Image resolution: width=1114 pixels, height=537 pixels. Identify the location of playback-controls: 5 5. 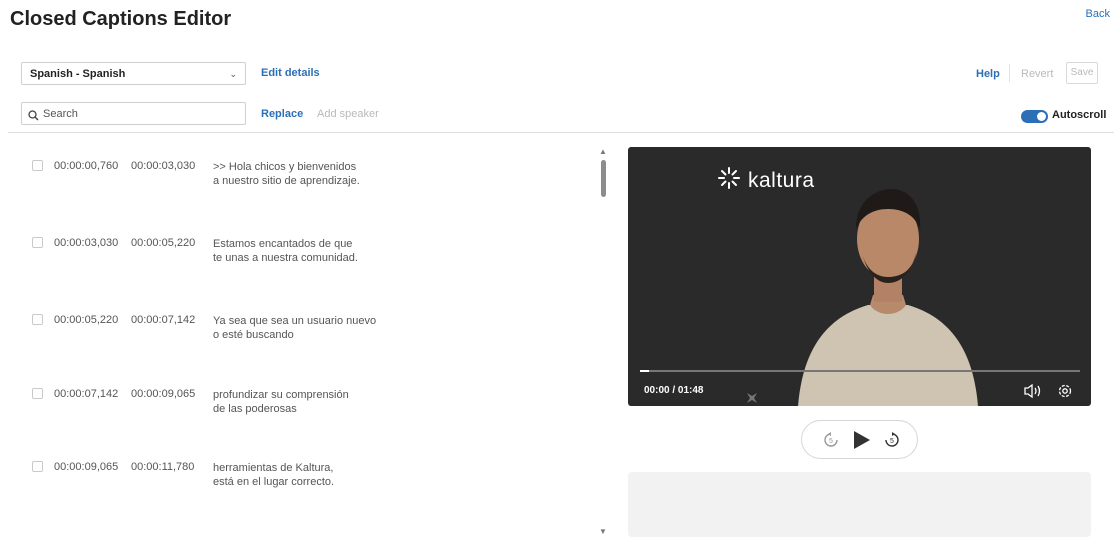
(859, 439).